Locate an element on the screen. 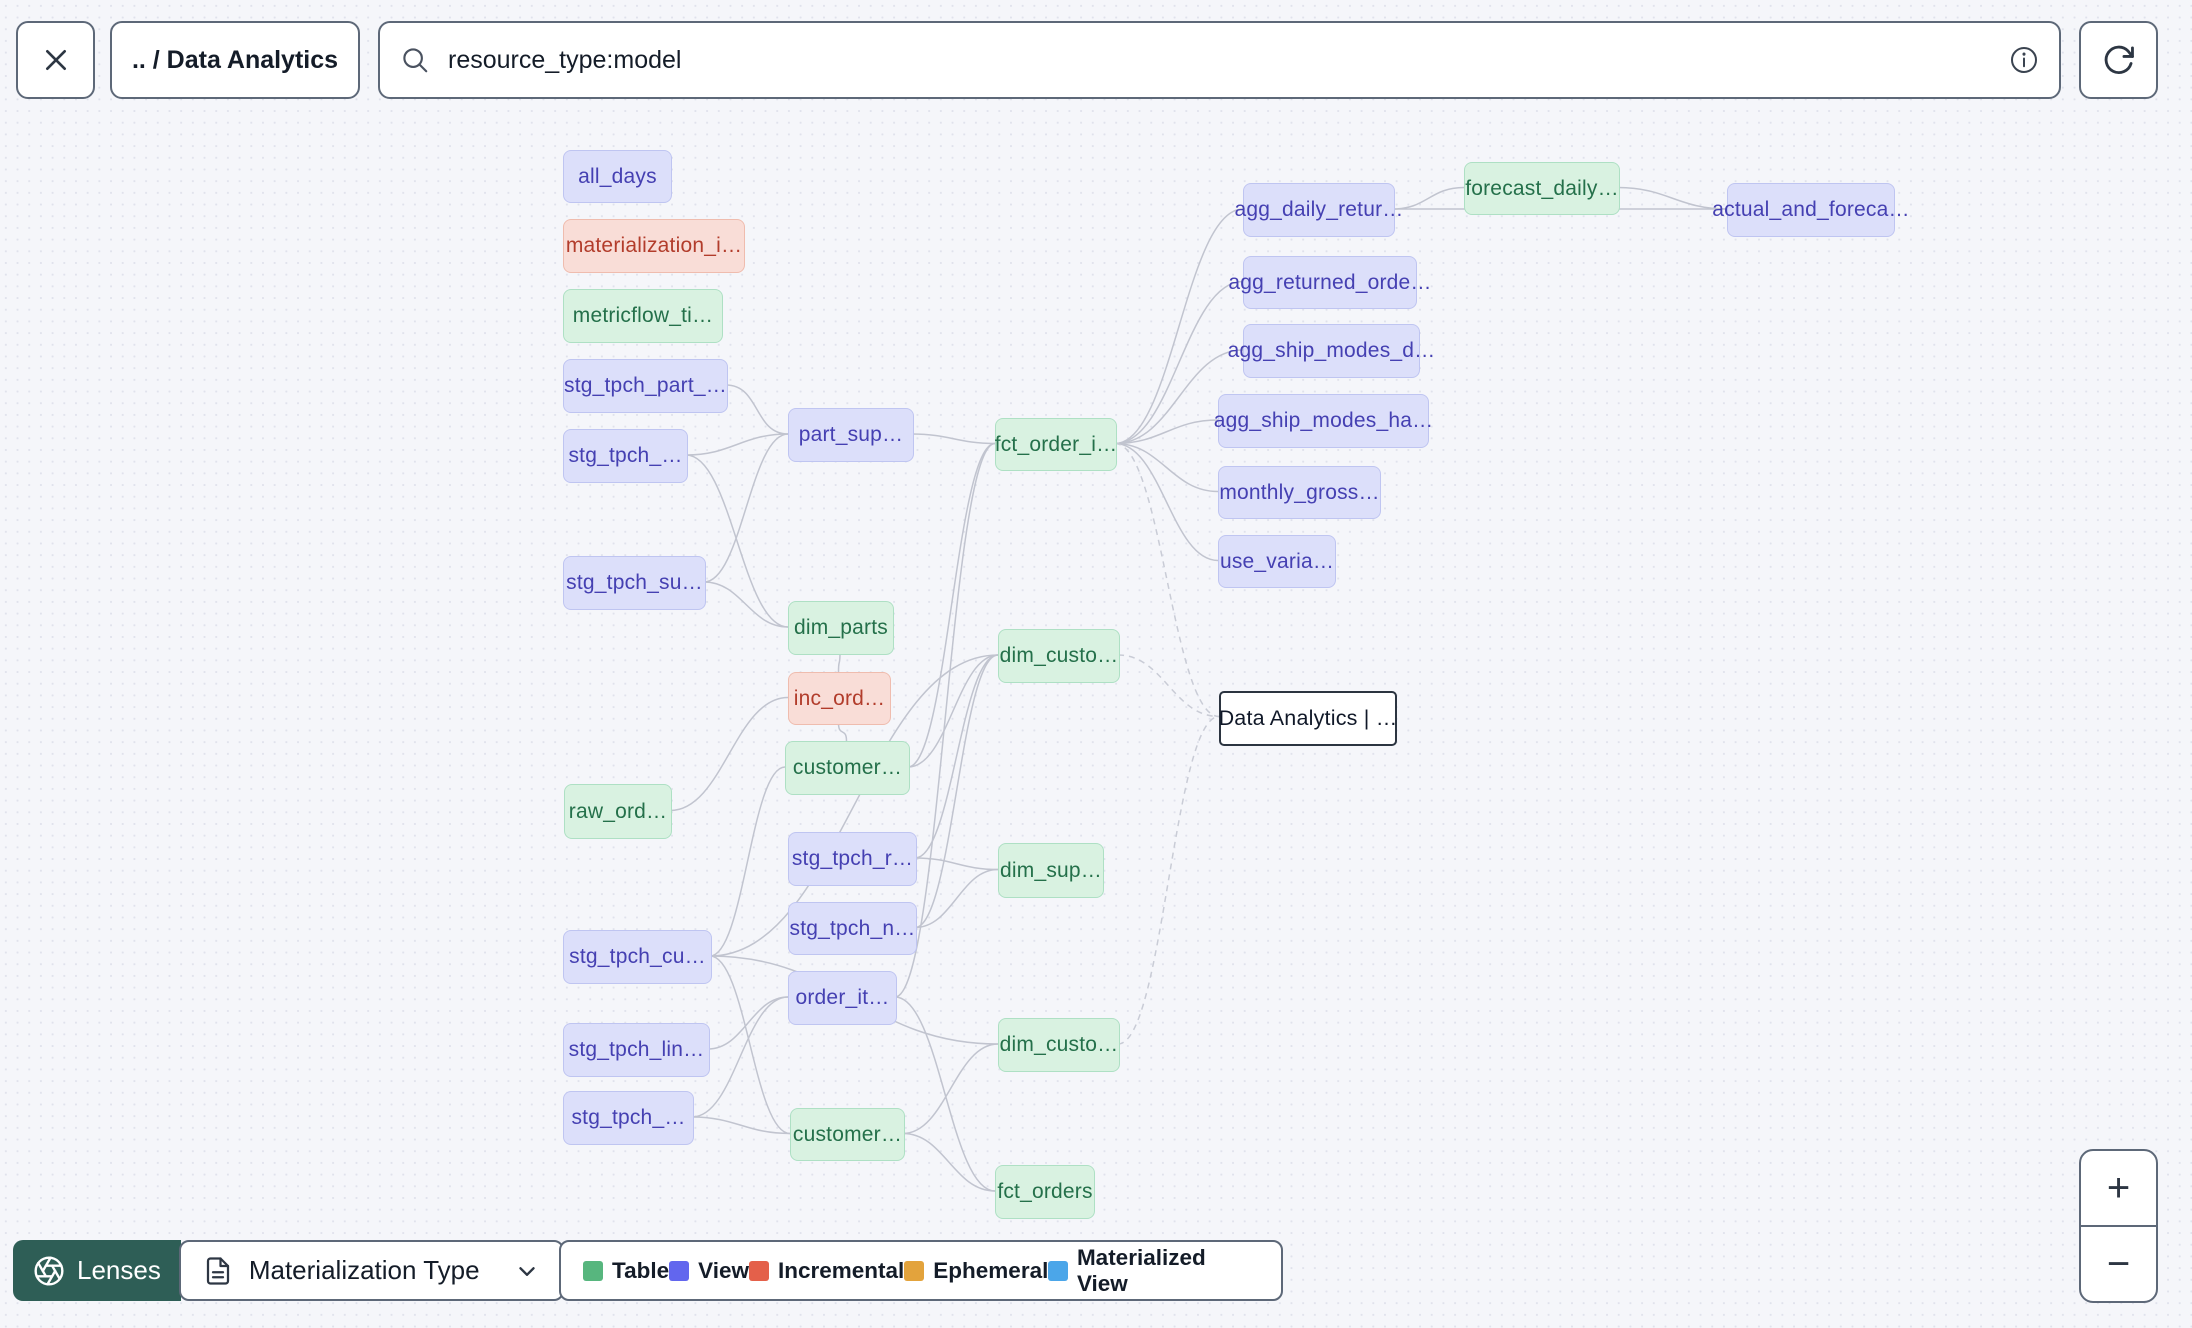 The width and height of the screenshot is (2192, 1328). graph-edge-forecast-actual is located at coordinates (1672, 198).